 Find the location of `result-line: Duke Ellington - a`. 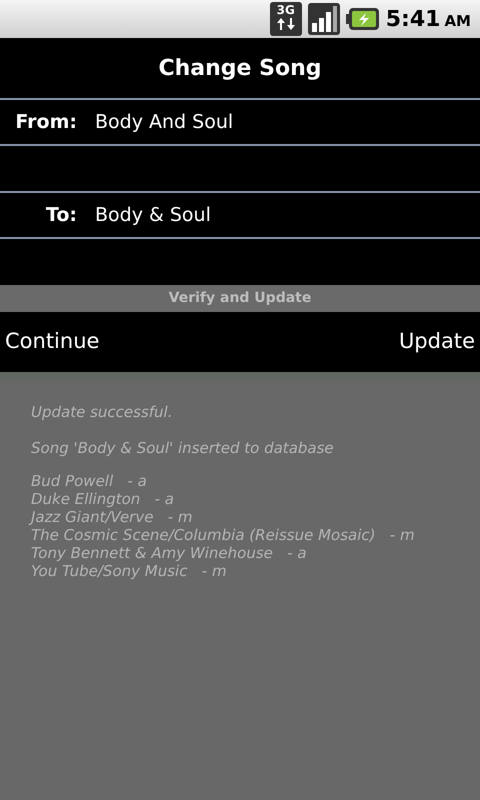

result-line: Duke Ellington - a is located at coordinates (103, 499).